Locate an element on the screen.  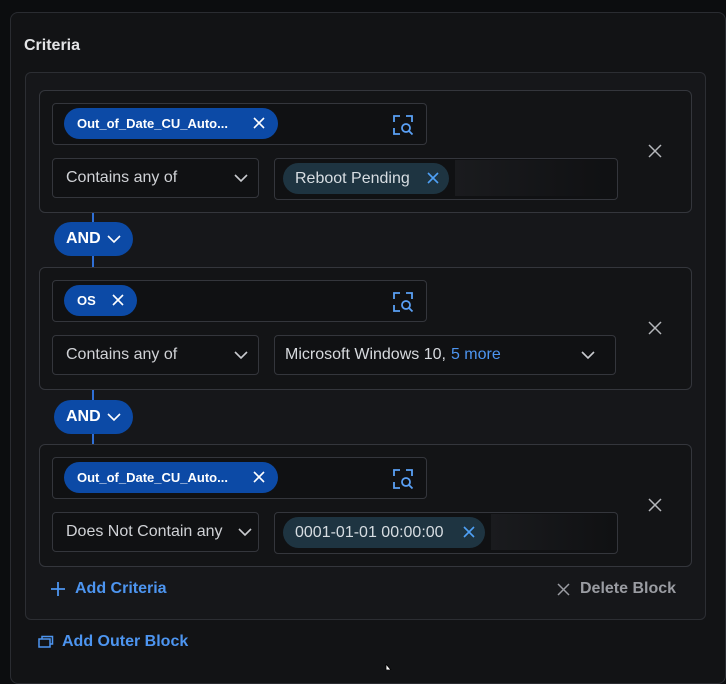
operator-select: Does Not Contain any is located at coordinates (155, 532).